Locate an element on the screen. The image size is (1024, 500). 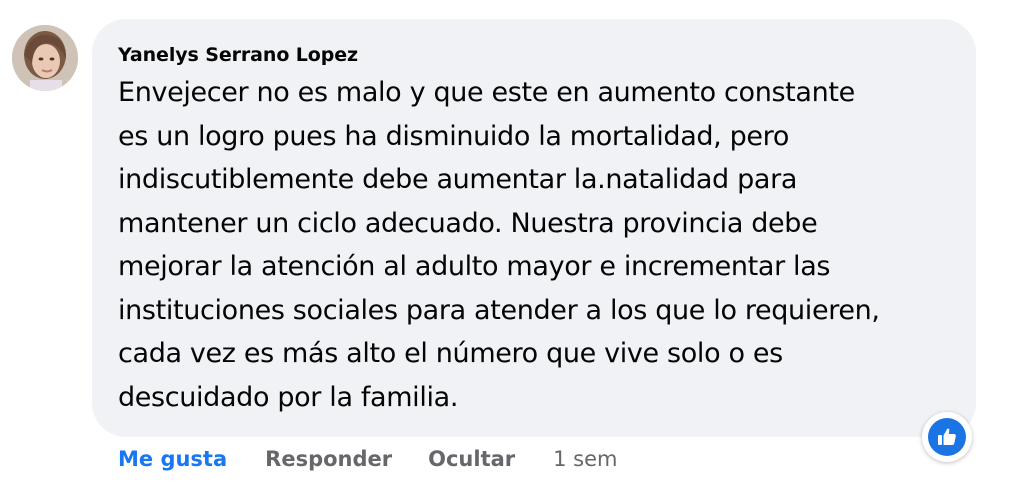
comment-author: Yanelys Serrano Lopez is located at coordinates (534, 55).